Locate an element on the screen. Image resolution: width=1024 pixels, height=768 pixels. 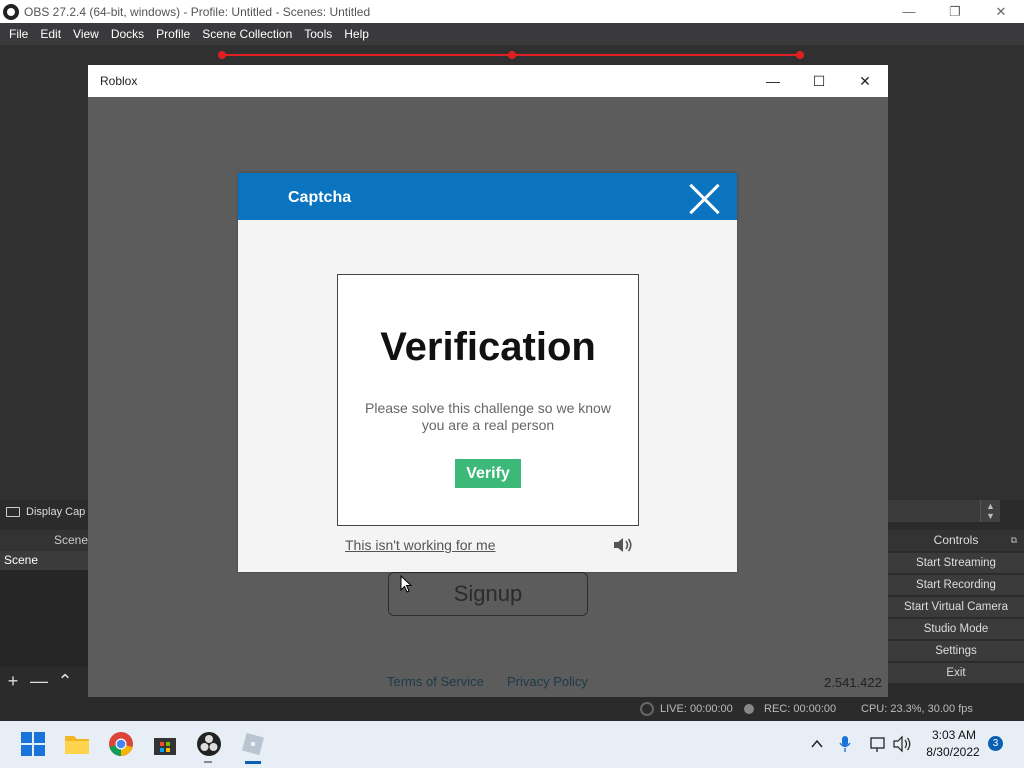
roblox-titlebar: Roblox — ☐ ✕ is located at coordinates (488, 81).